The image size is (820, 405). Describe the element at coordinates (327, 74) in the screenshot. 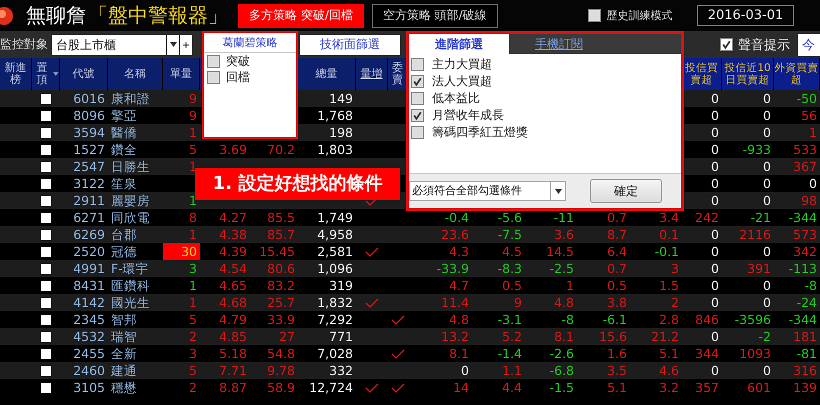

I see `column-header: 總量` at that location.